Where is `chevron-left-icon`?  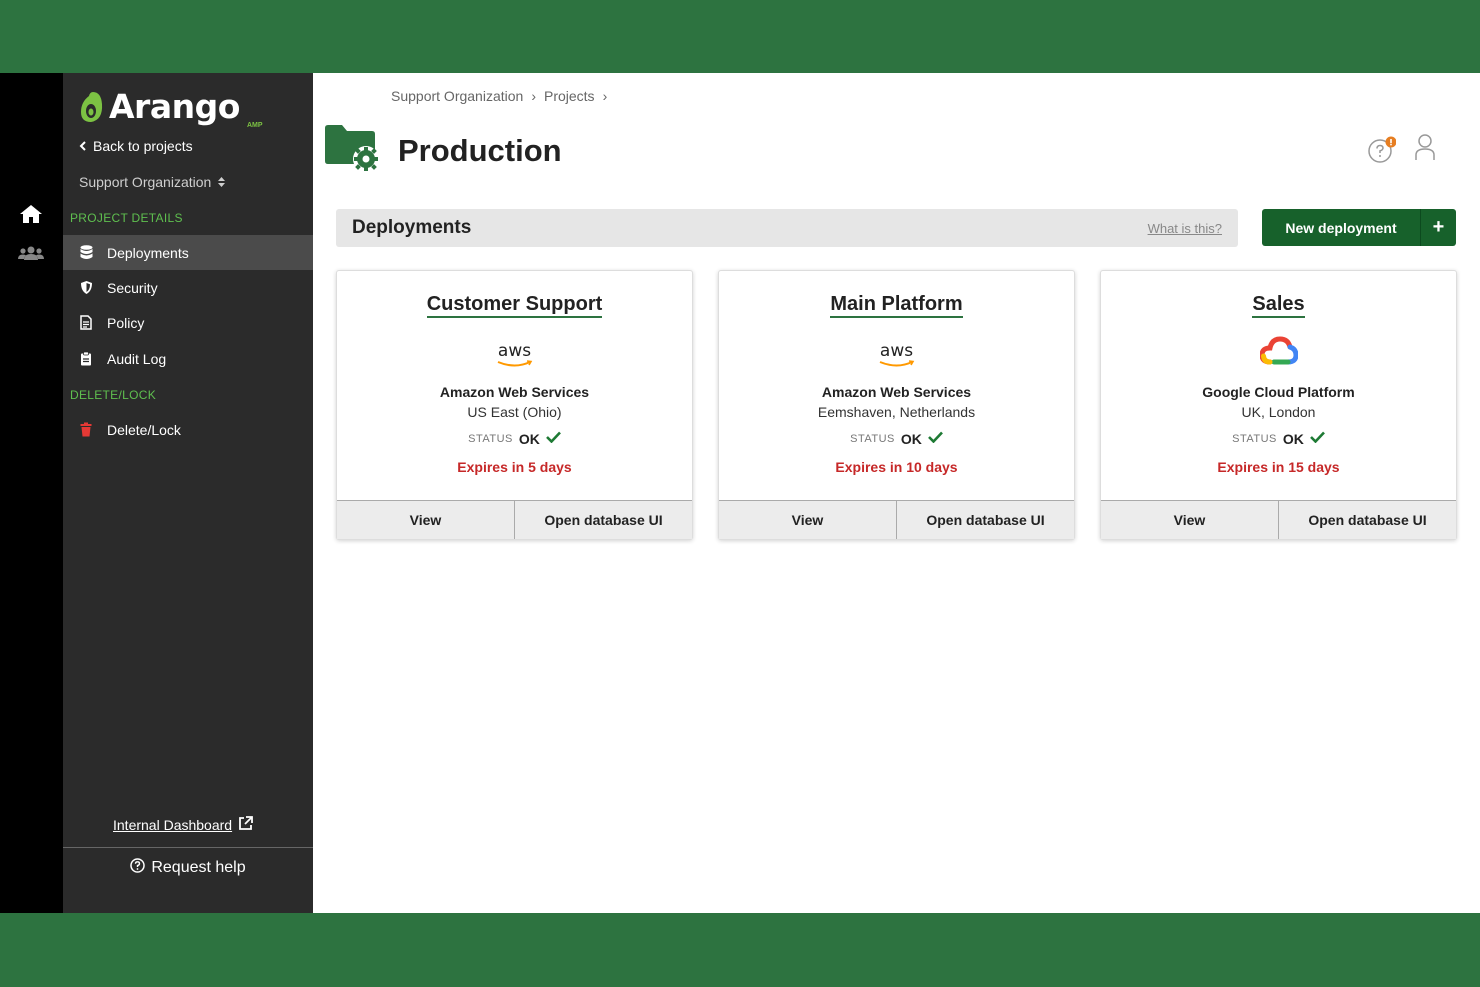 chevron-left-icon is located at coordinates (83, 146).